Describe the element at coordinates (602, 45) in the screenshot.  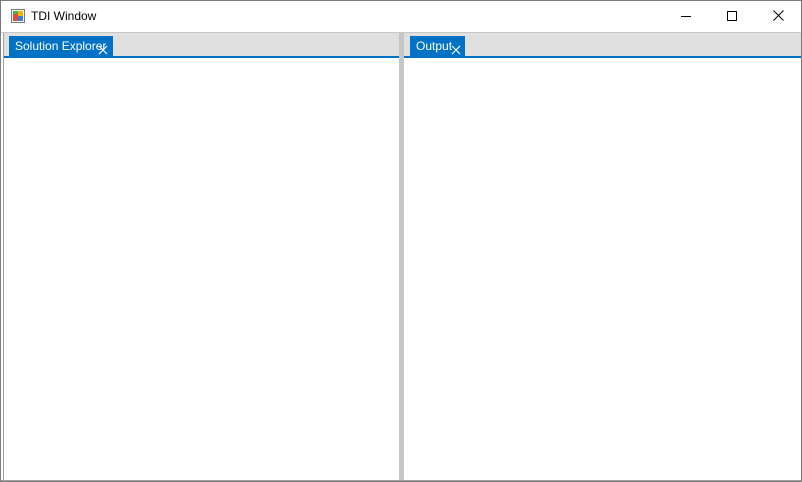
I see `tab-strip: Output` at that location.